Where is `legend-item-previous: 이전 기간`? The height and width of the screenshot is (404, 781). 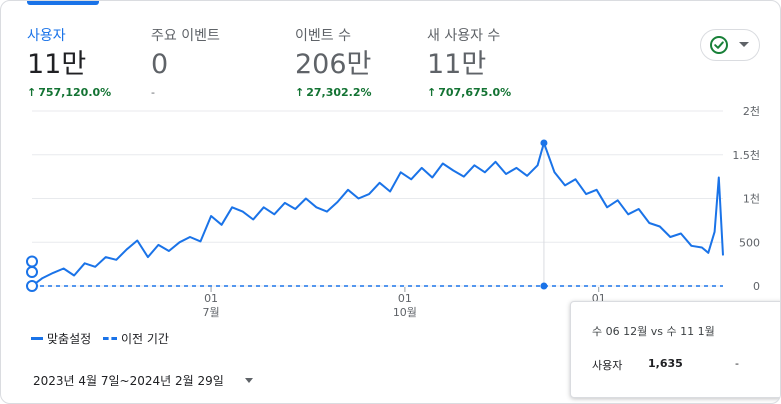 legend-item-previous: 이전 기간 is located at coordinates (136, 338).